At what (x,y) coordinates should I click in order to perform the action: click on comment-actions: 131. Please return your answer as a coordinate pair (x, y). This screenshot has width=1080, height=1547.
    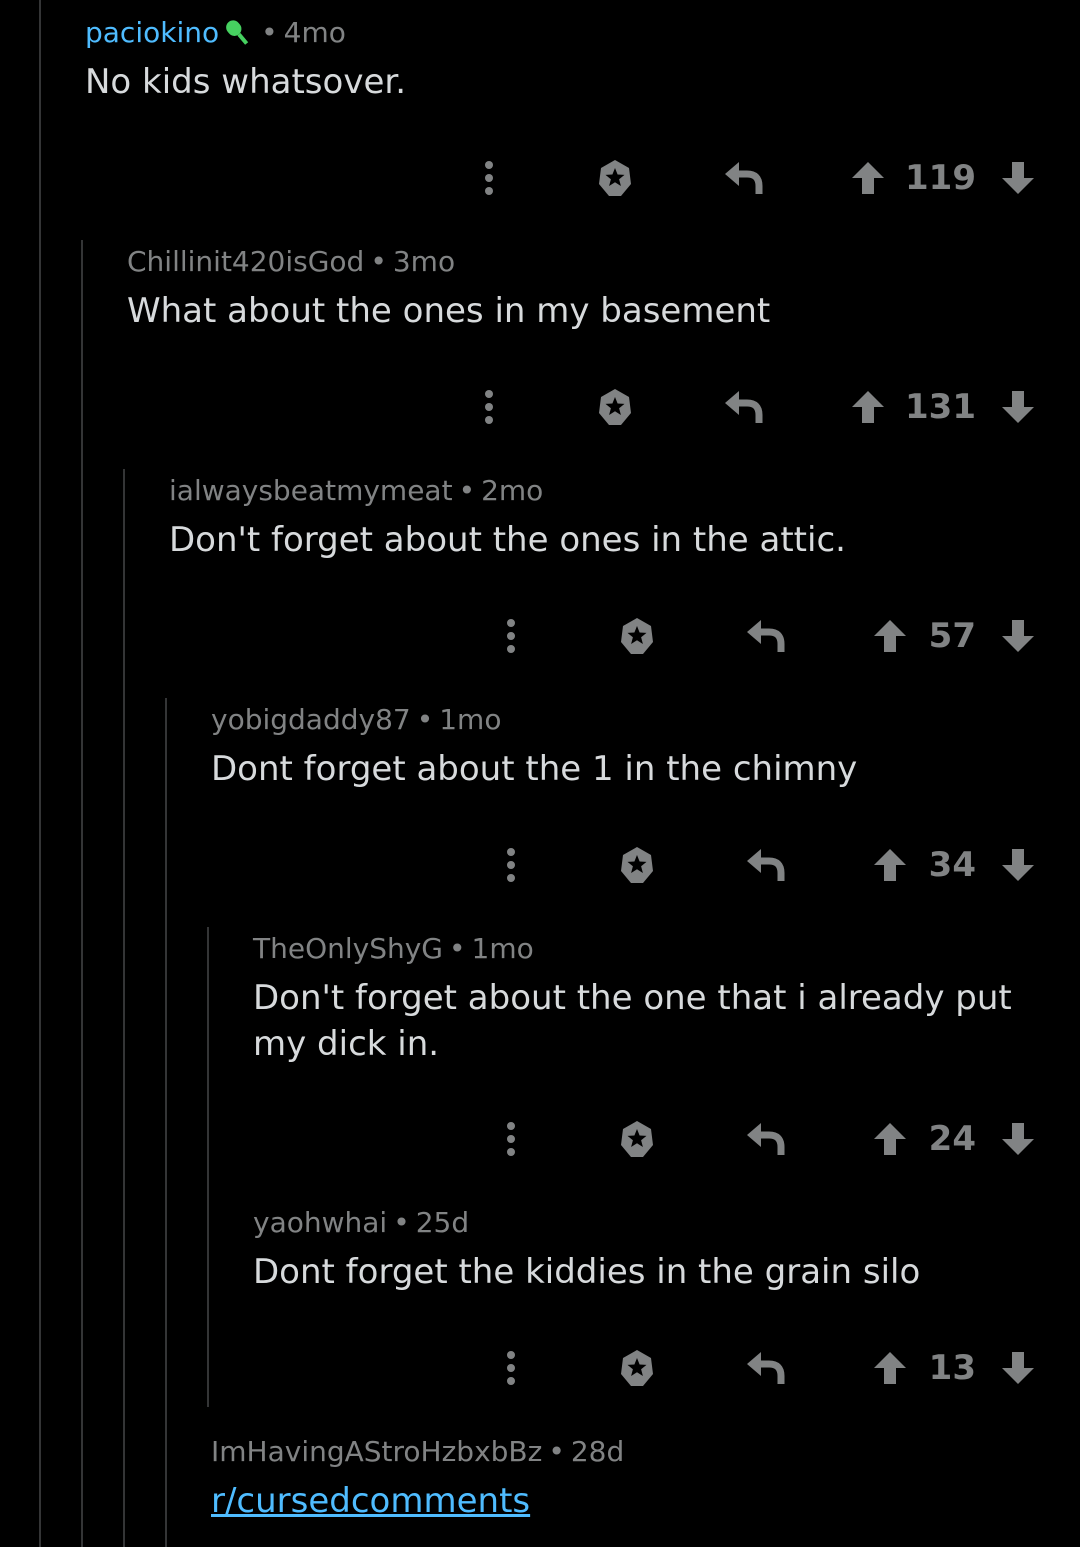
    Looking at the image, I should click on (750, 407).